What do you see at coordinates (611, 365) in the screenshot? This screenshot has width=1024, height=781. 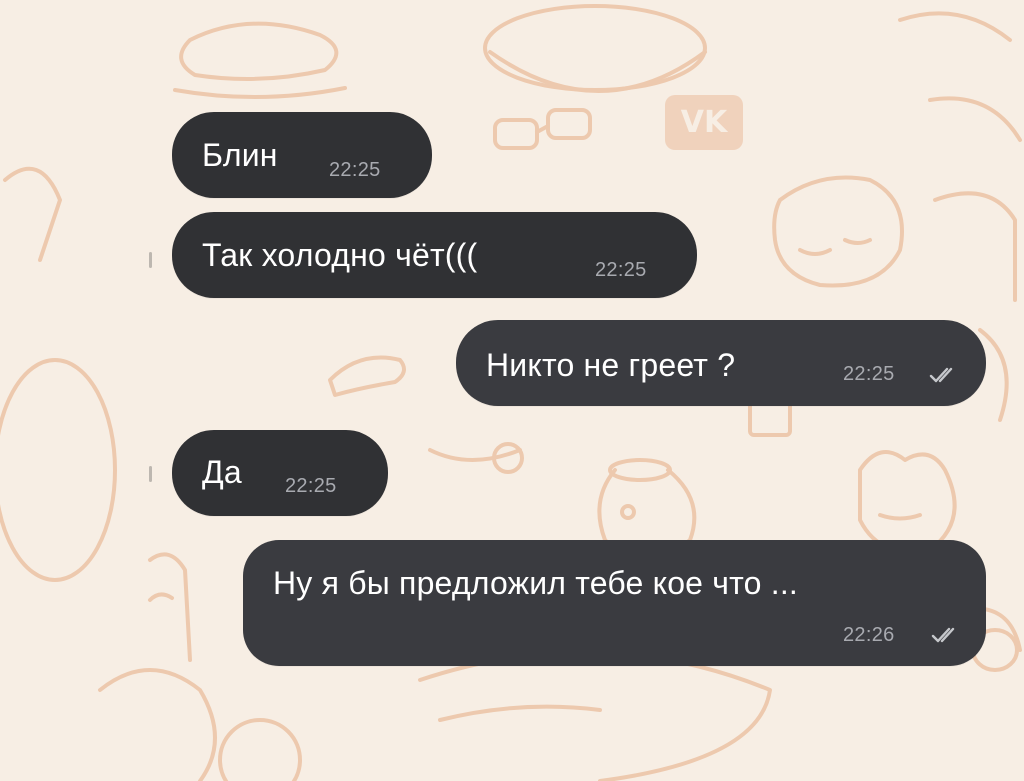 I see `message-text: Никто не греет ?` at bounding box center [611, 365].